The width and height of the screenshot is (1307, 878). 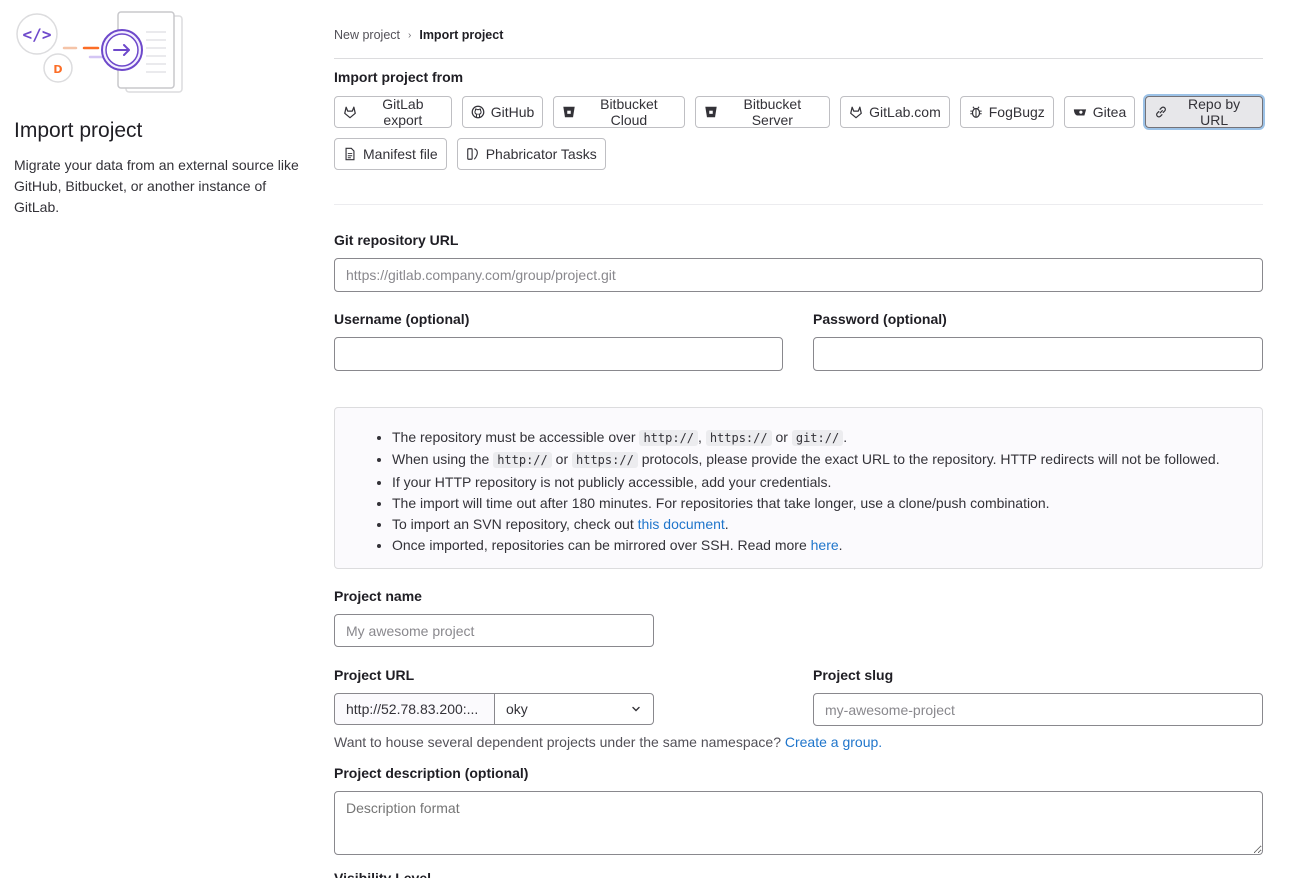 What do you see at coordinates (880, 319) in the screenshot?
I see `password-label: Password (optional)` at bounding box center [880, 319].